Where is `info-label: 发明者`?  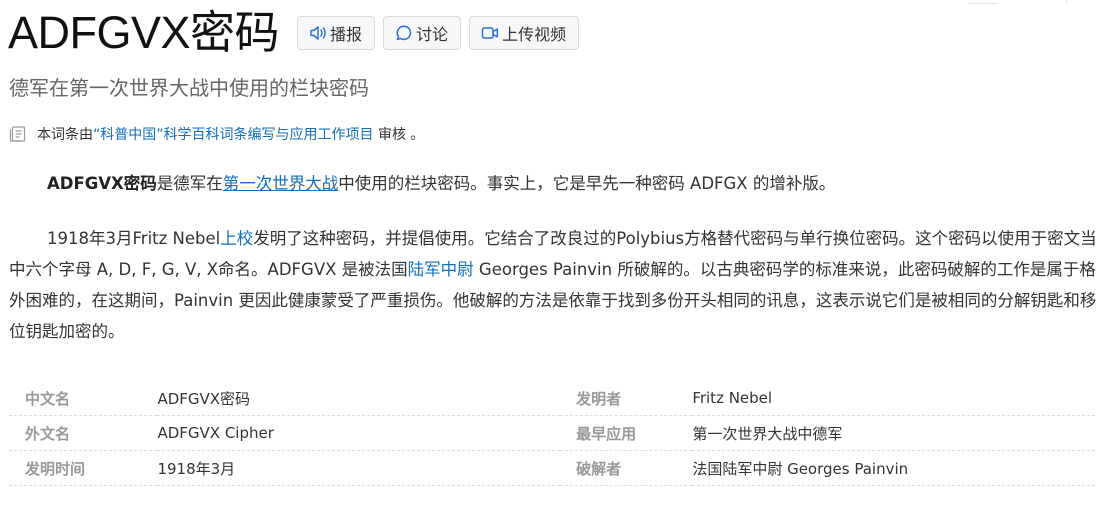
info-label: 发明者 is located at coordinates (626, 398).